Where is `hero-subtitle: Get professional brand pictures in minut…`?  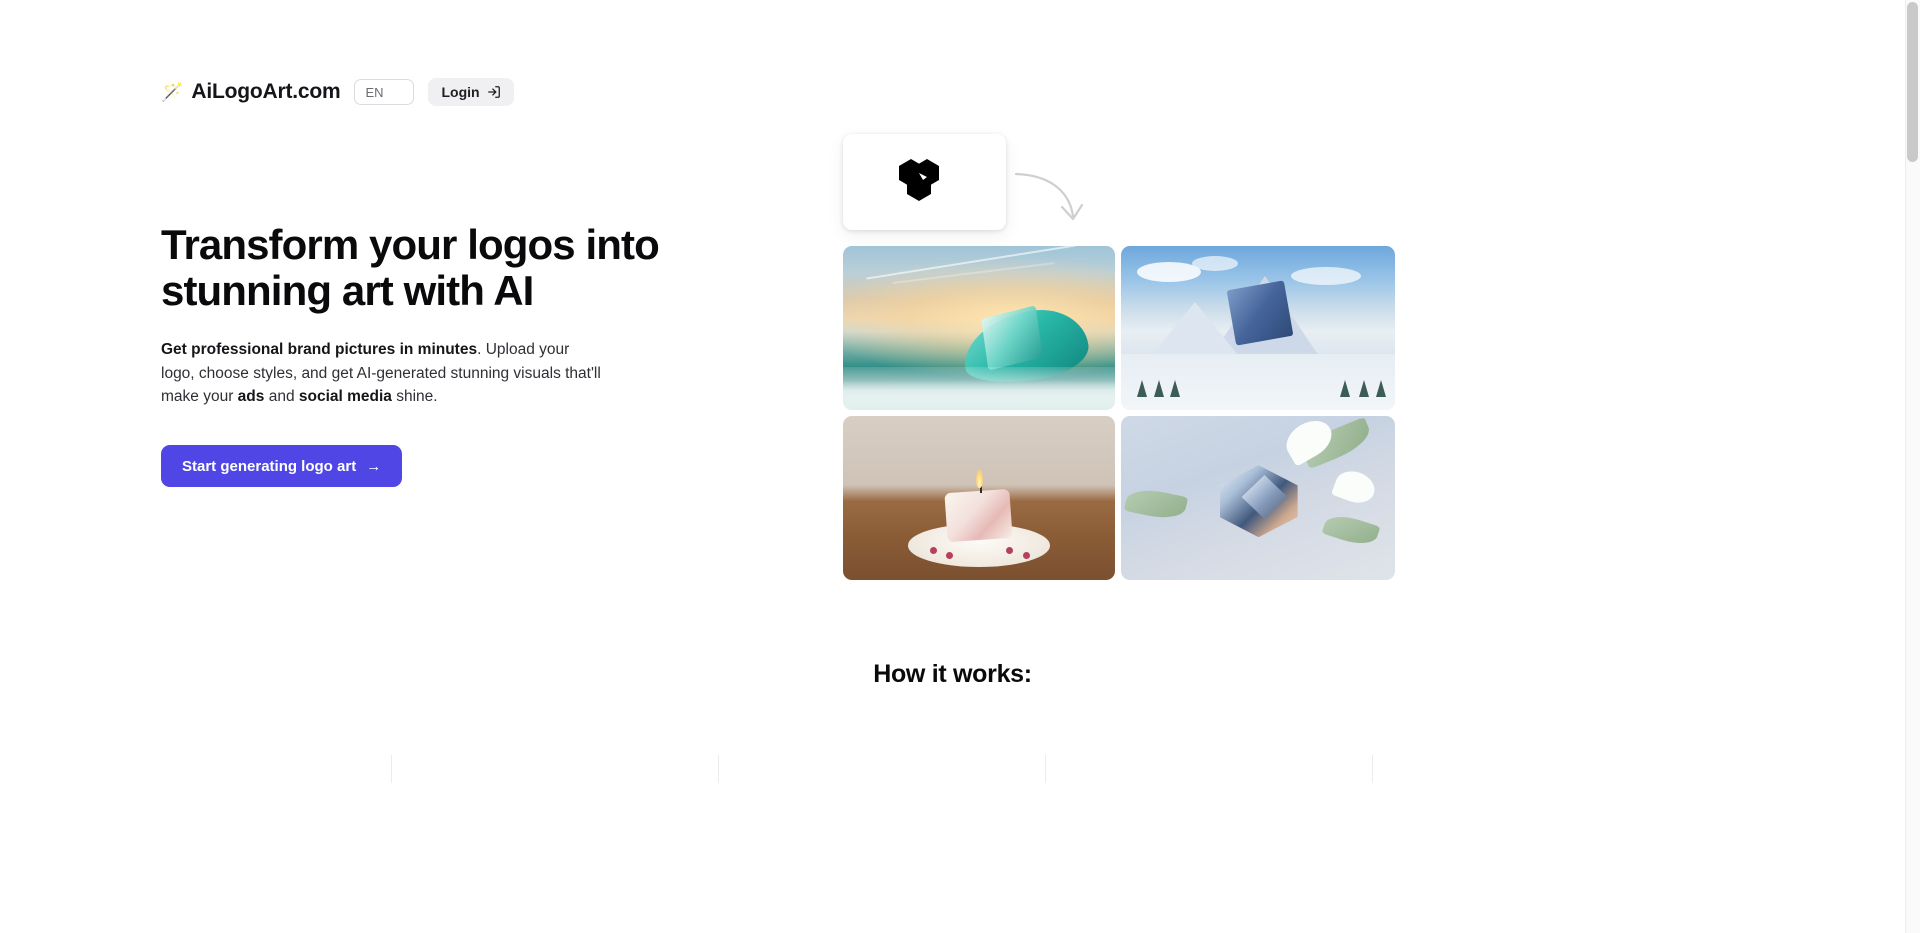
hero-subtitle: Get professional brand pictures in minut… is located at coordinates (381, 373).